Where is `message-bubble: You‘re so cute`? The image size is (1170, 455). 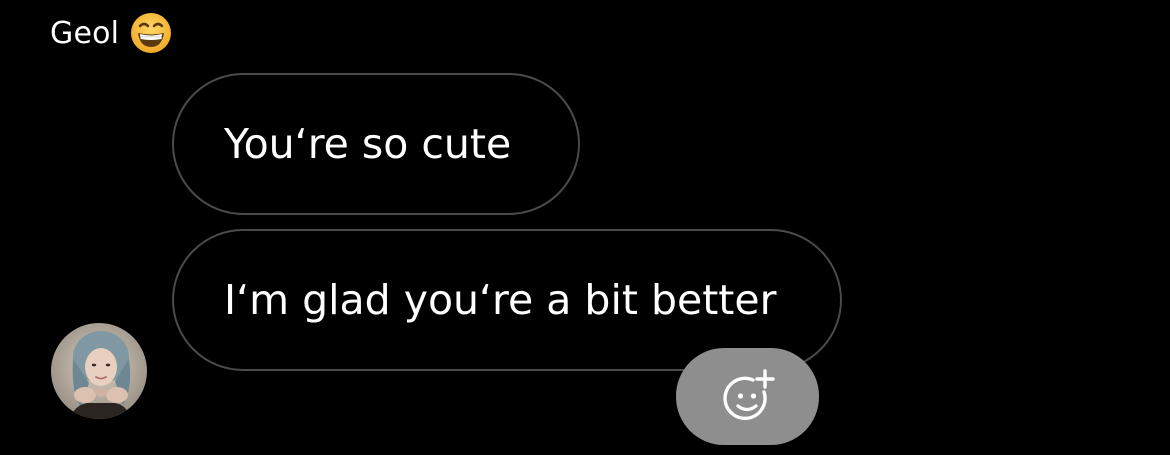 message-bubble: You‘re so cute is located at coordinates (376, 144).